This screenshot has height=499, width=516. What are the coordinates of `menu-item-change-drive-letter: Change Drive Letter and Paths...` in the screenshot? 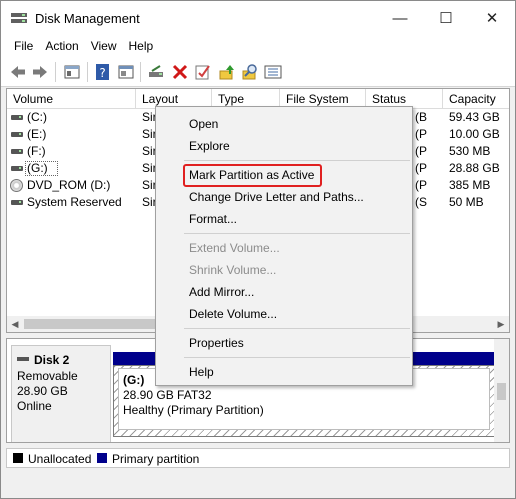 It's located at (284, 197).